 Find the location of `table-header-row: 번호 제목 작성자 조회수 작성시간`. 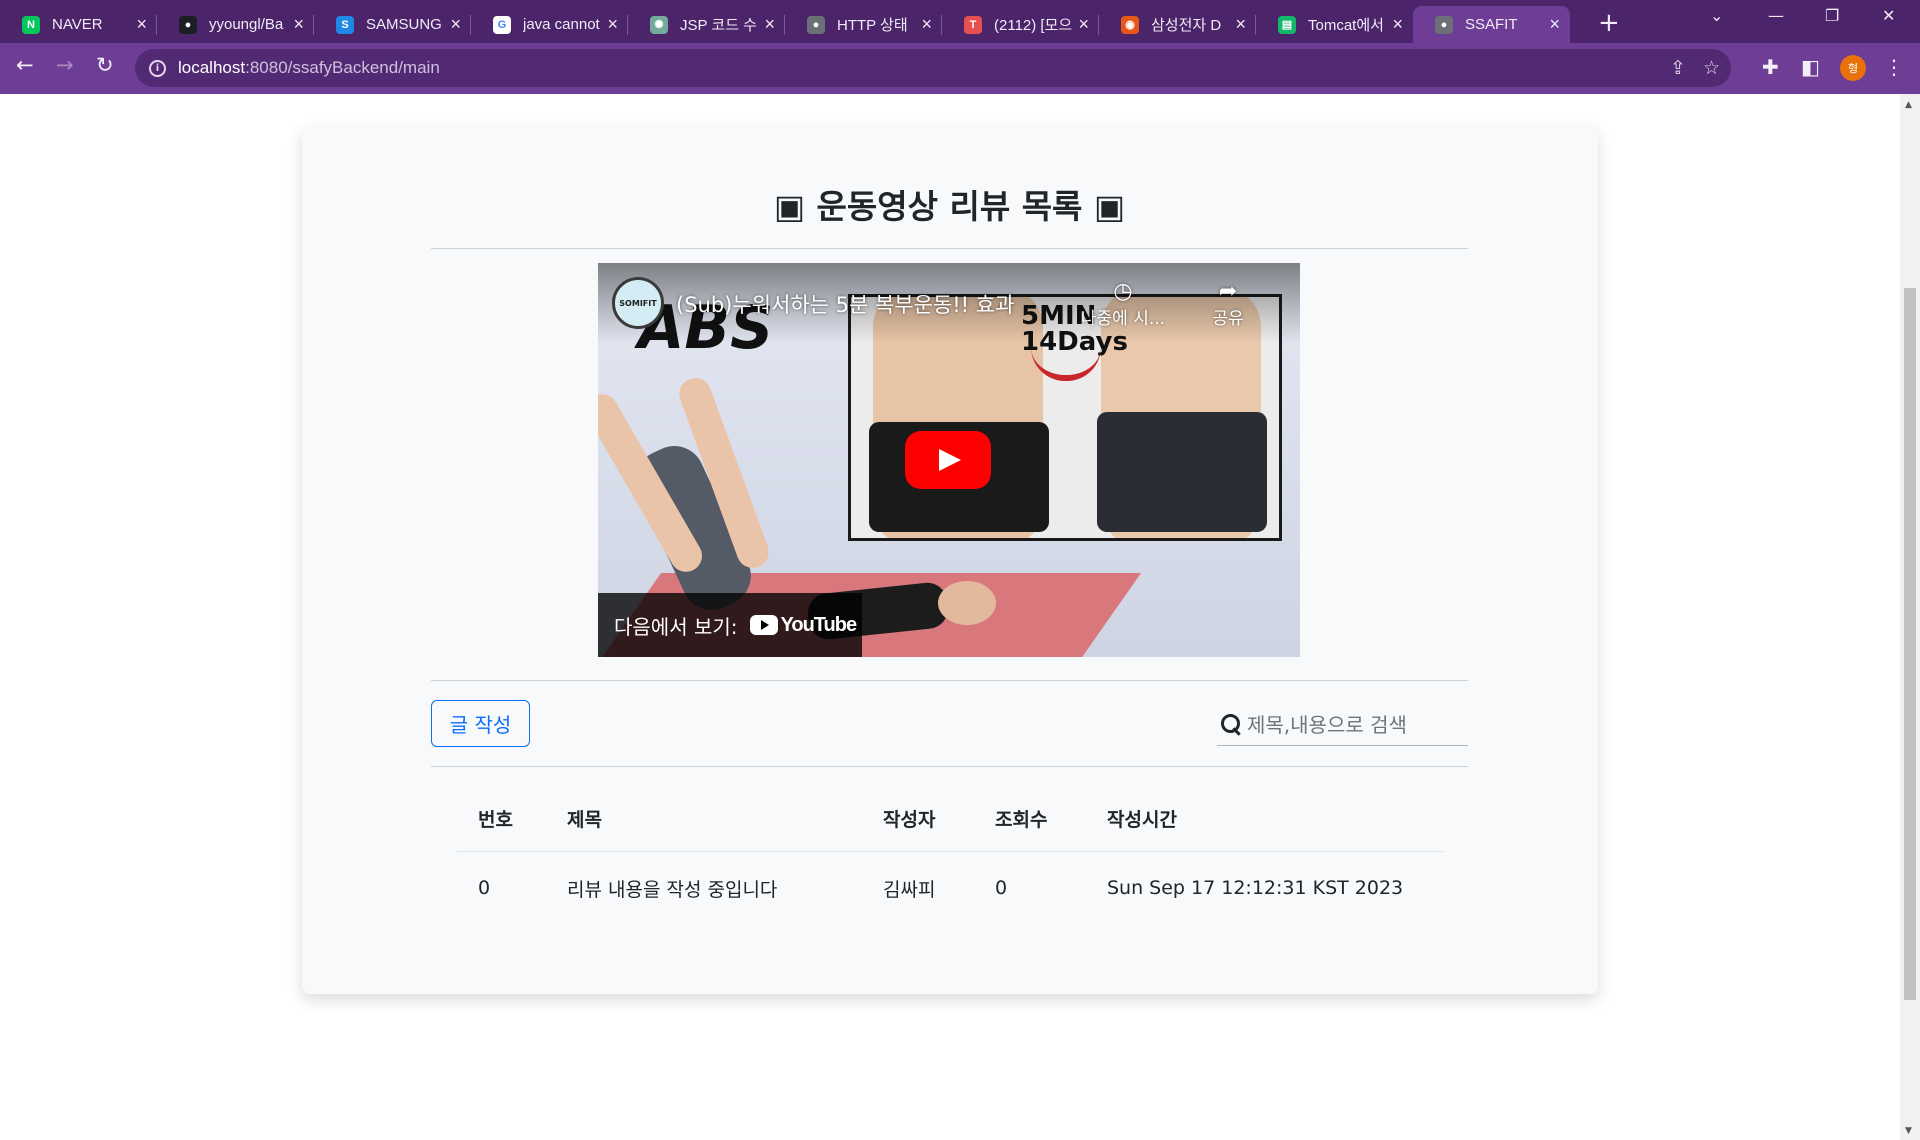

table-header-row: 번호 제목 작성자 조회수 작성시간 is located at coordinates (950, 819).